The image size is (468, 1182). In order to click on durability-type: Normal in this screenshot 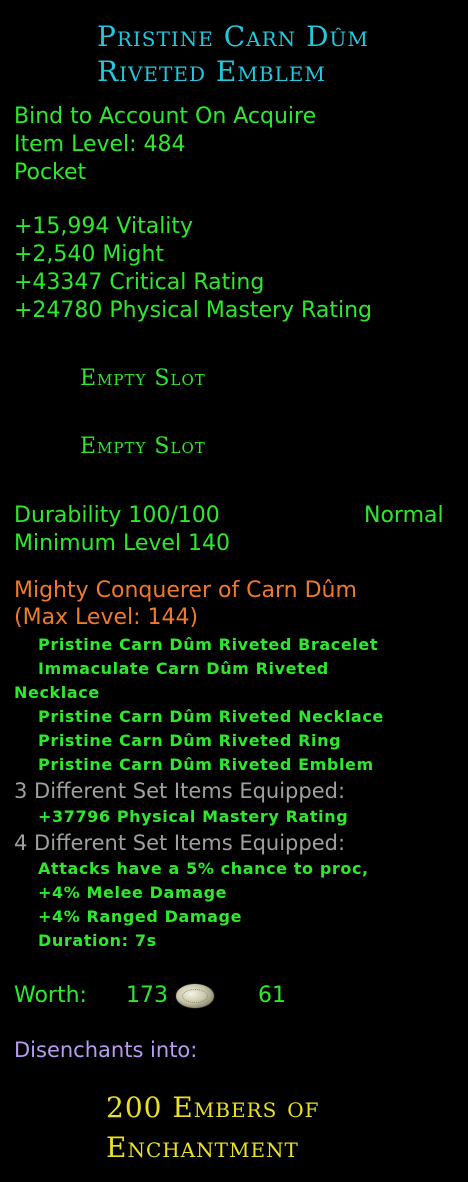, I will do `click(404, 515)`.